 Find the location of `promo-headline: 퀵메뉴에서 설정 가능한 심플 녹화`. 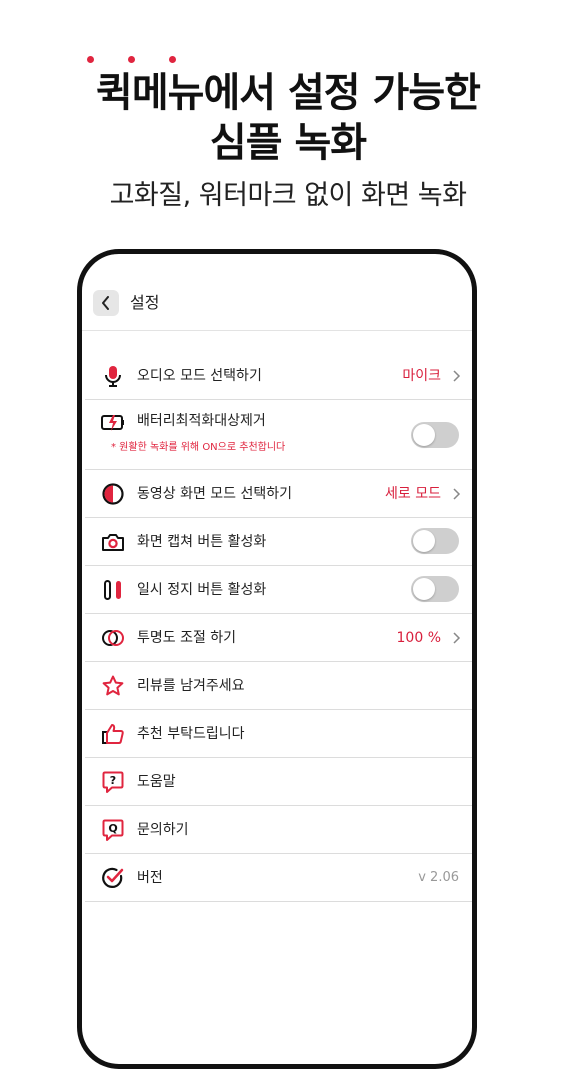

promo-headline: 퀵메뉴에서 설정 가능한 심플 녹화 is located at coordinates (288, 118).